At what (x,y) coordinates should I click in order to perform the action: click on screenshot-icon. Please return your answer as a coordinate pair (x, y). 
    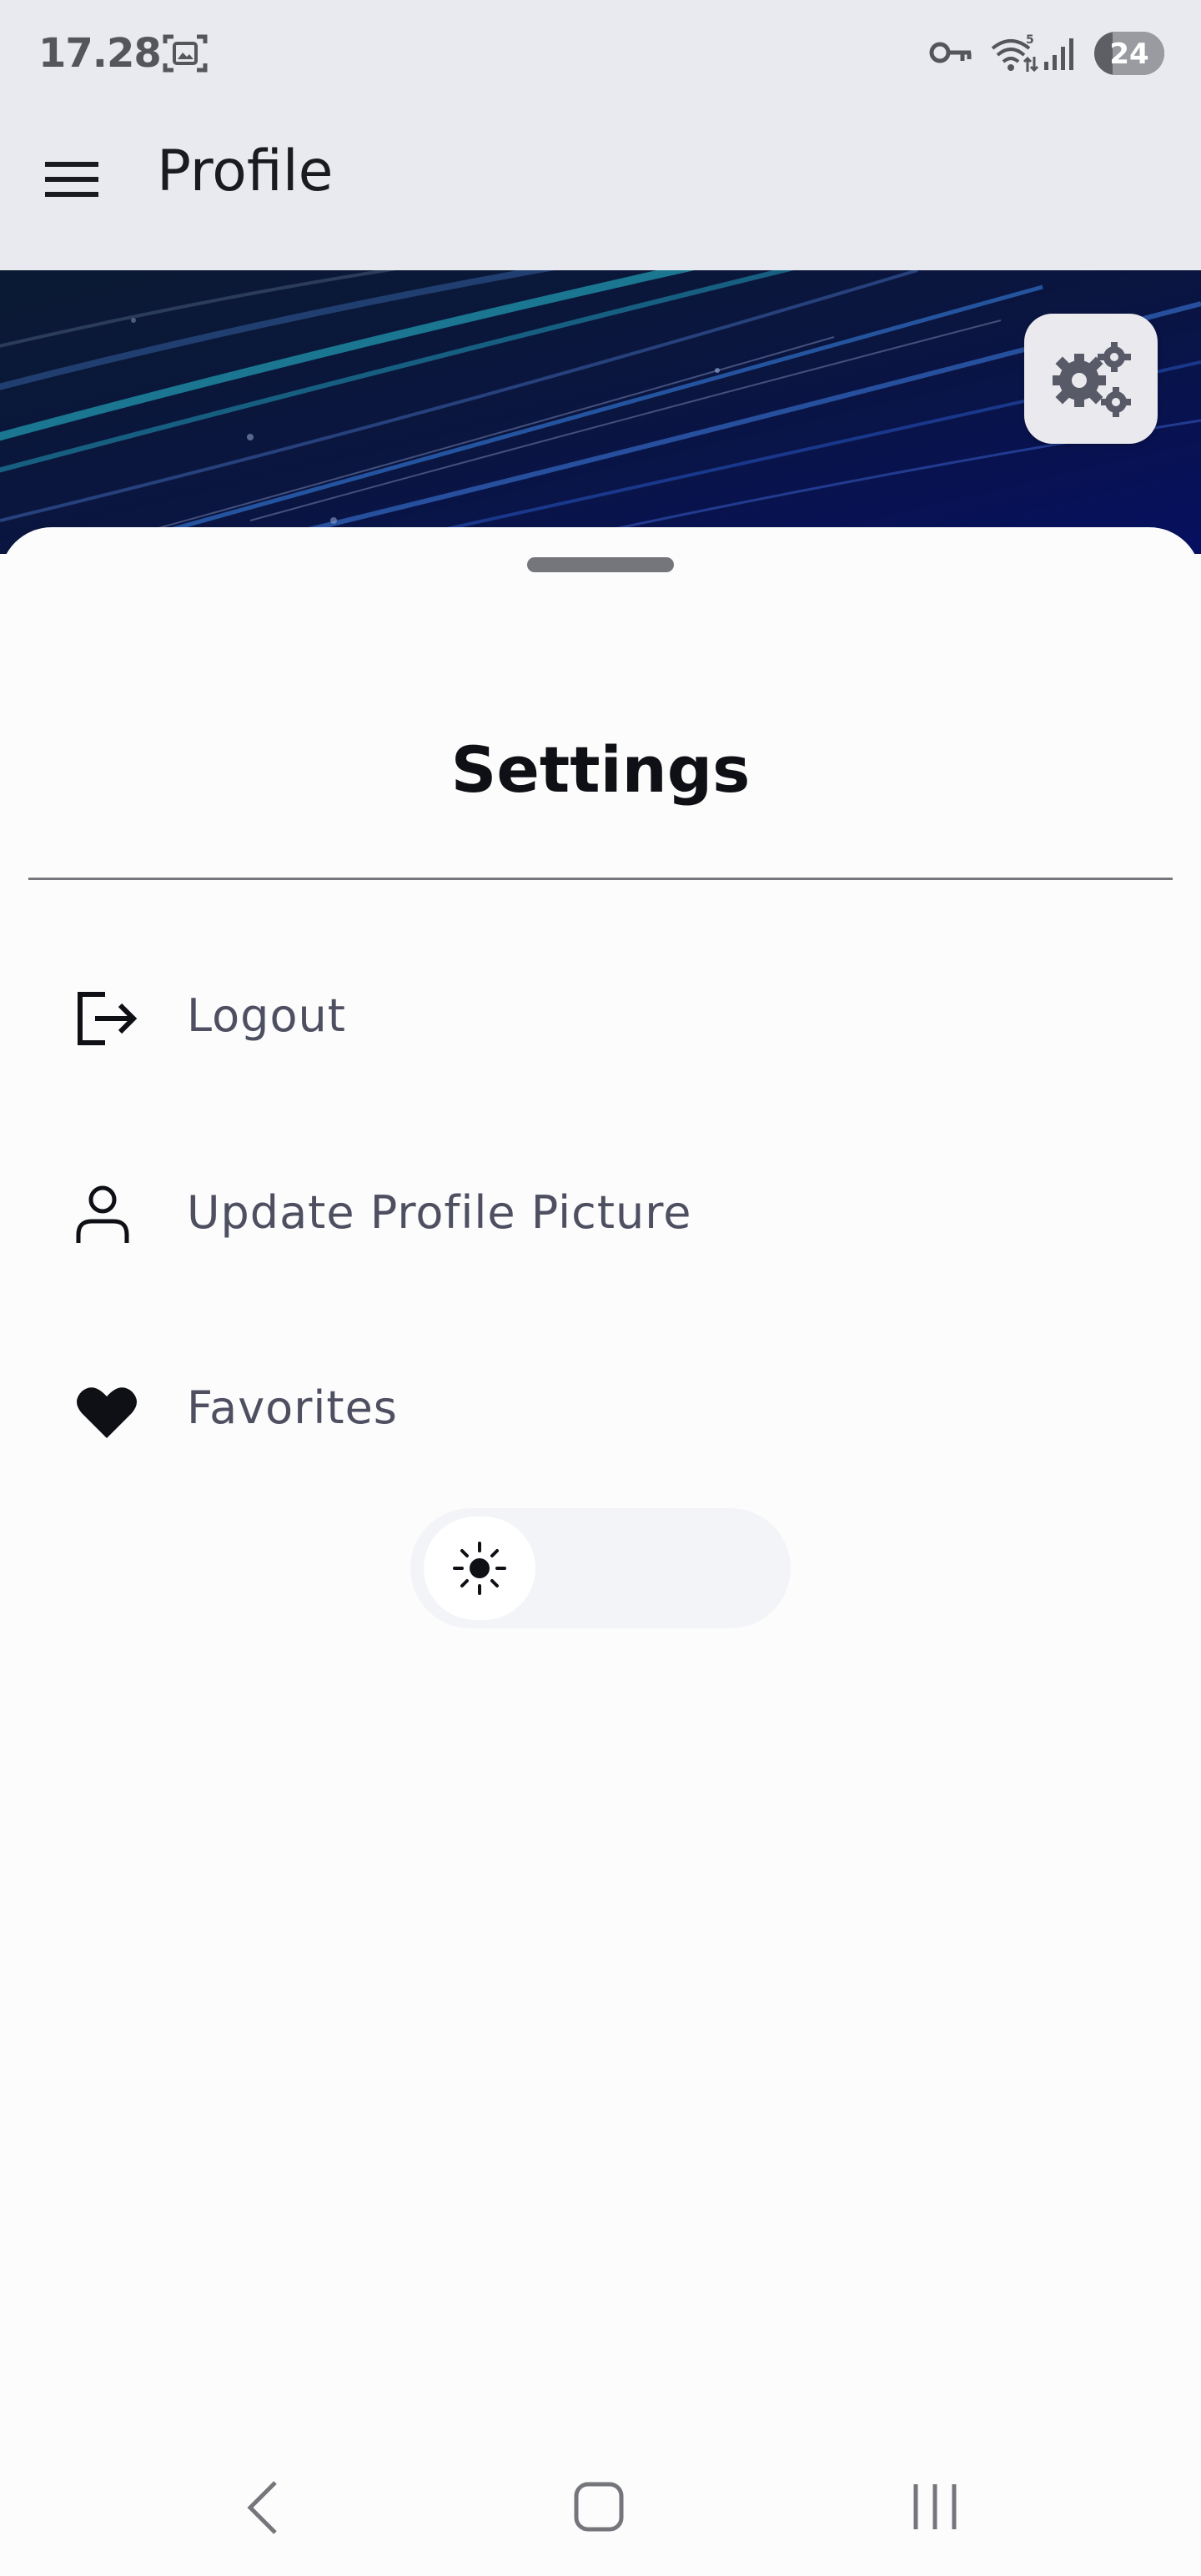
    Looking at the image, I should click on (186, 55).